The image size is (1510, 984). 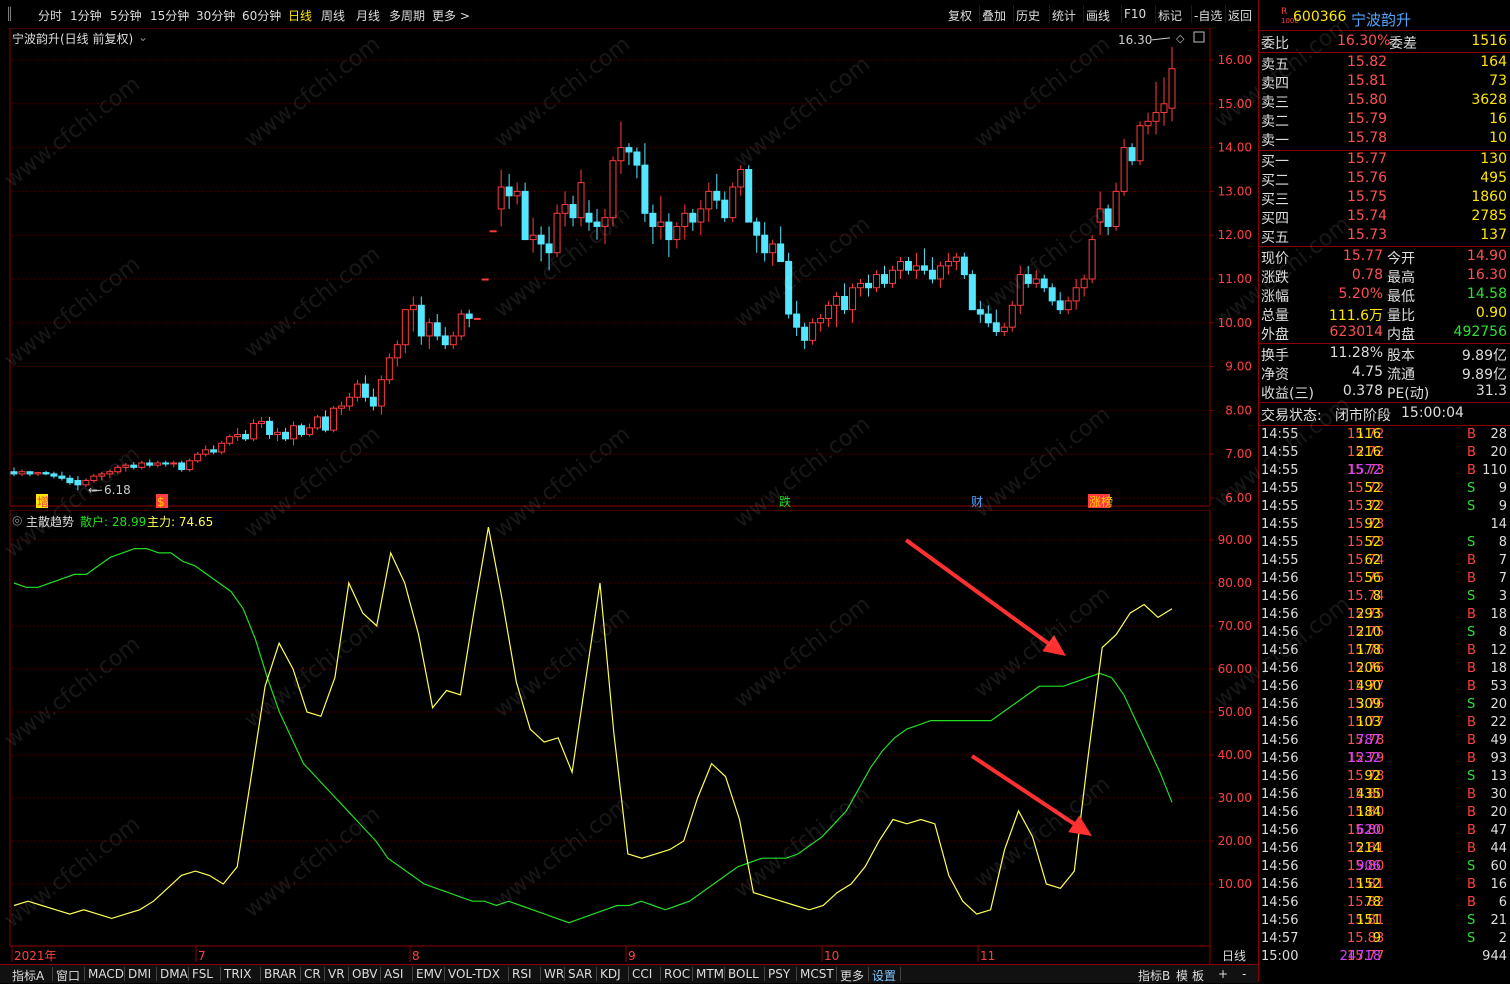 What do you see at coordinates (300, 15) in the screenshot?
I see `period-tab-6: 日线` at bounding box center [300, 15].